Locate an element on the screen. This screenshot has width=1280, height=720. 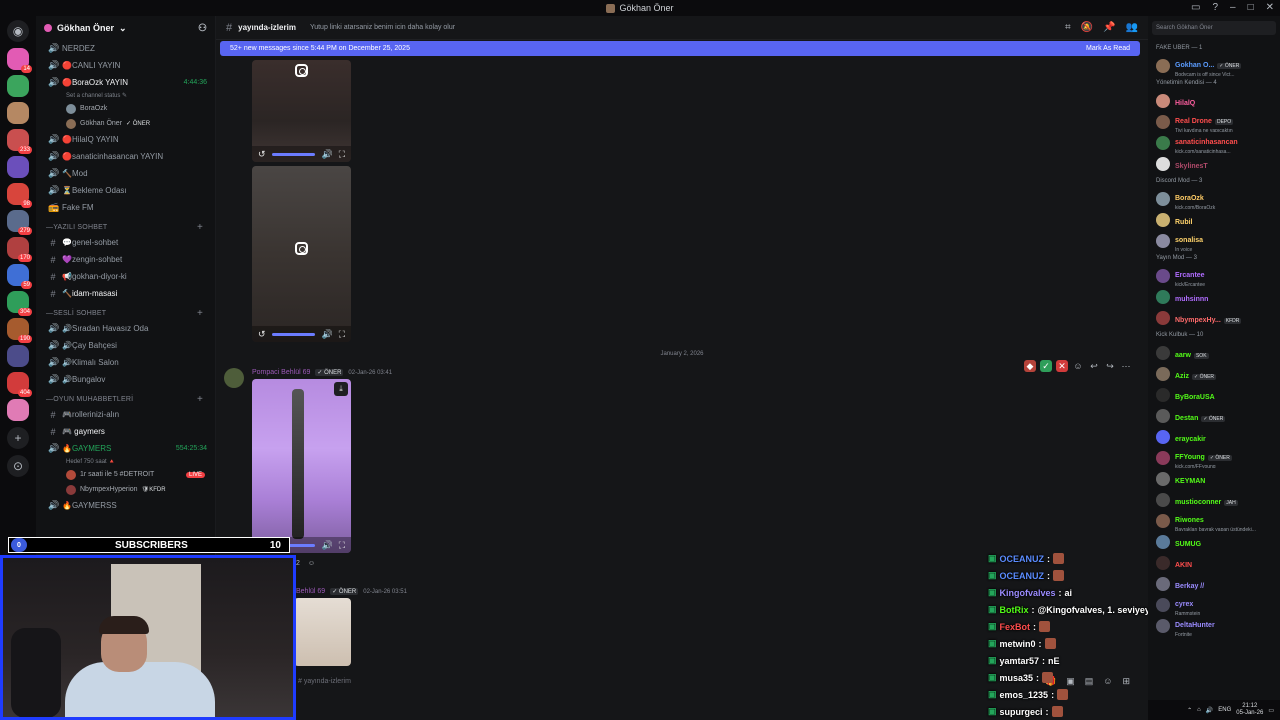
channel-item: # 🎮rollerinizi-alın is located at coordinates (125, 414).